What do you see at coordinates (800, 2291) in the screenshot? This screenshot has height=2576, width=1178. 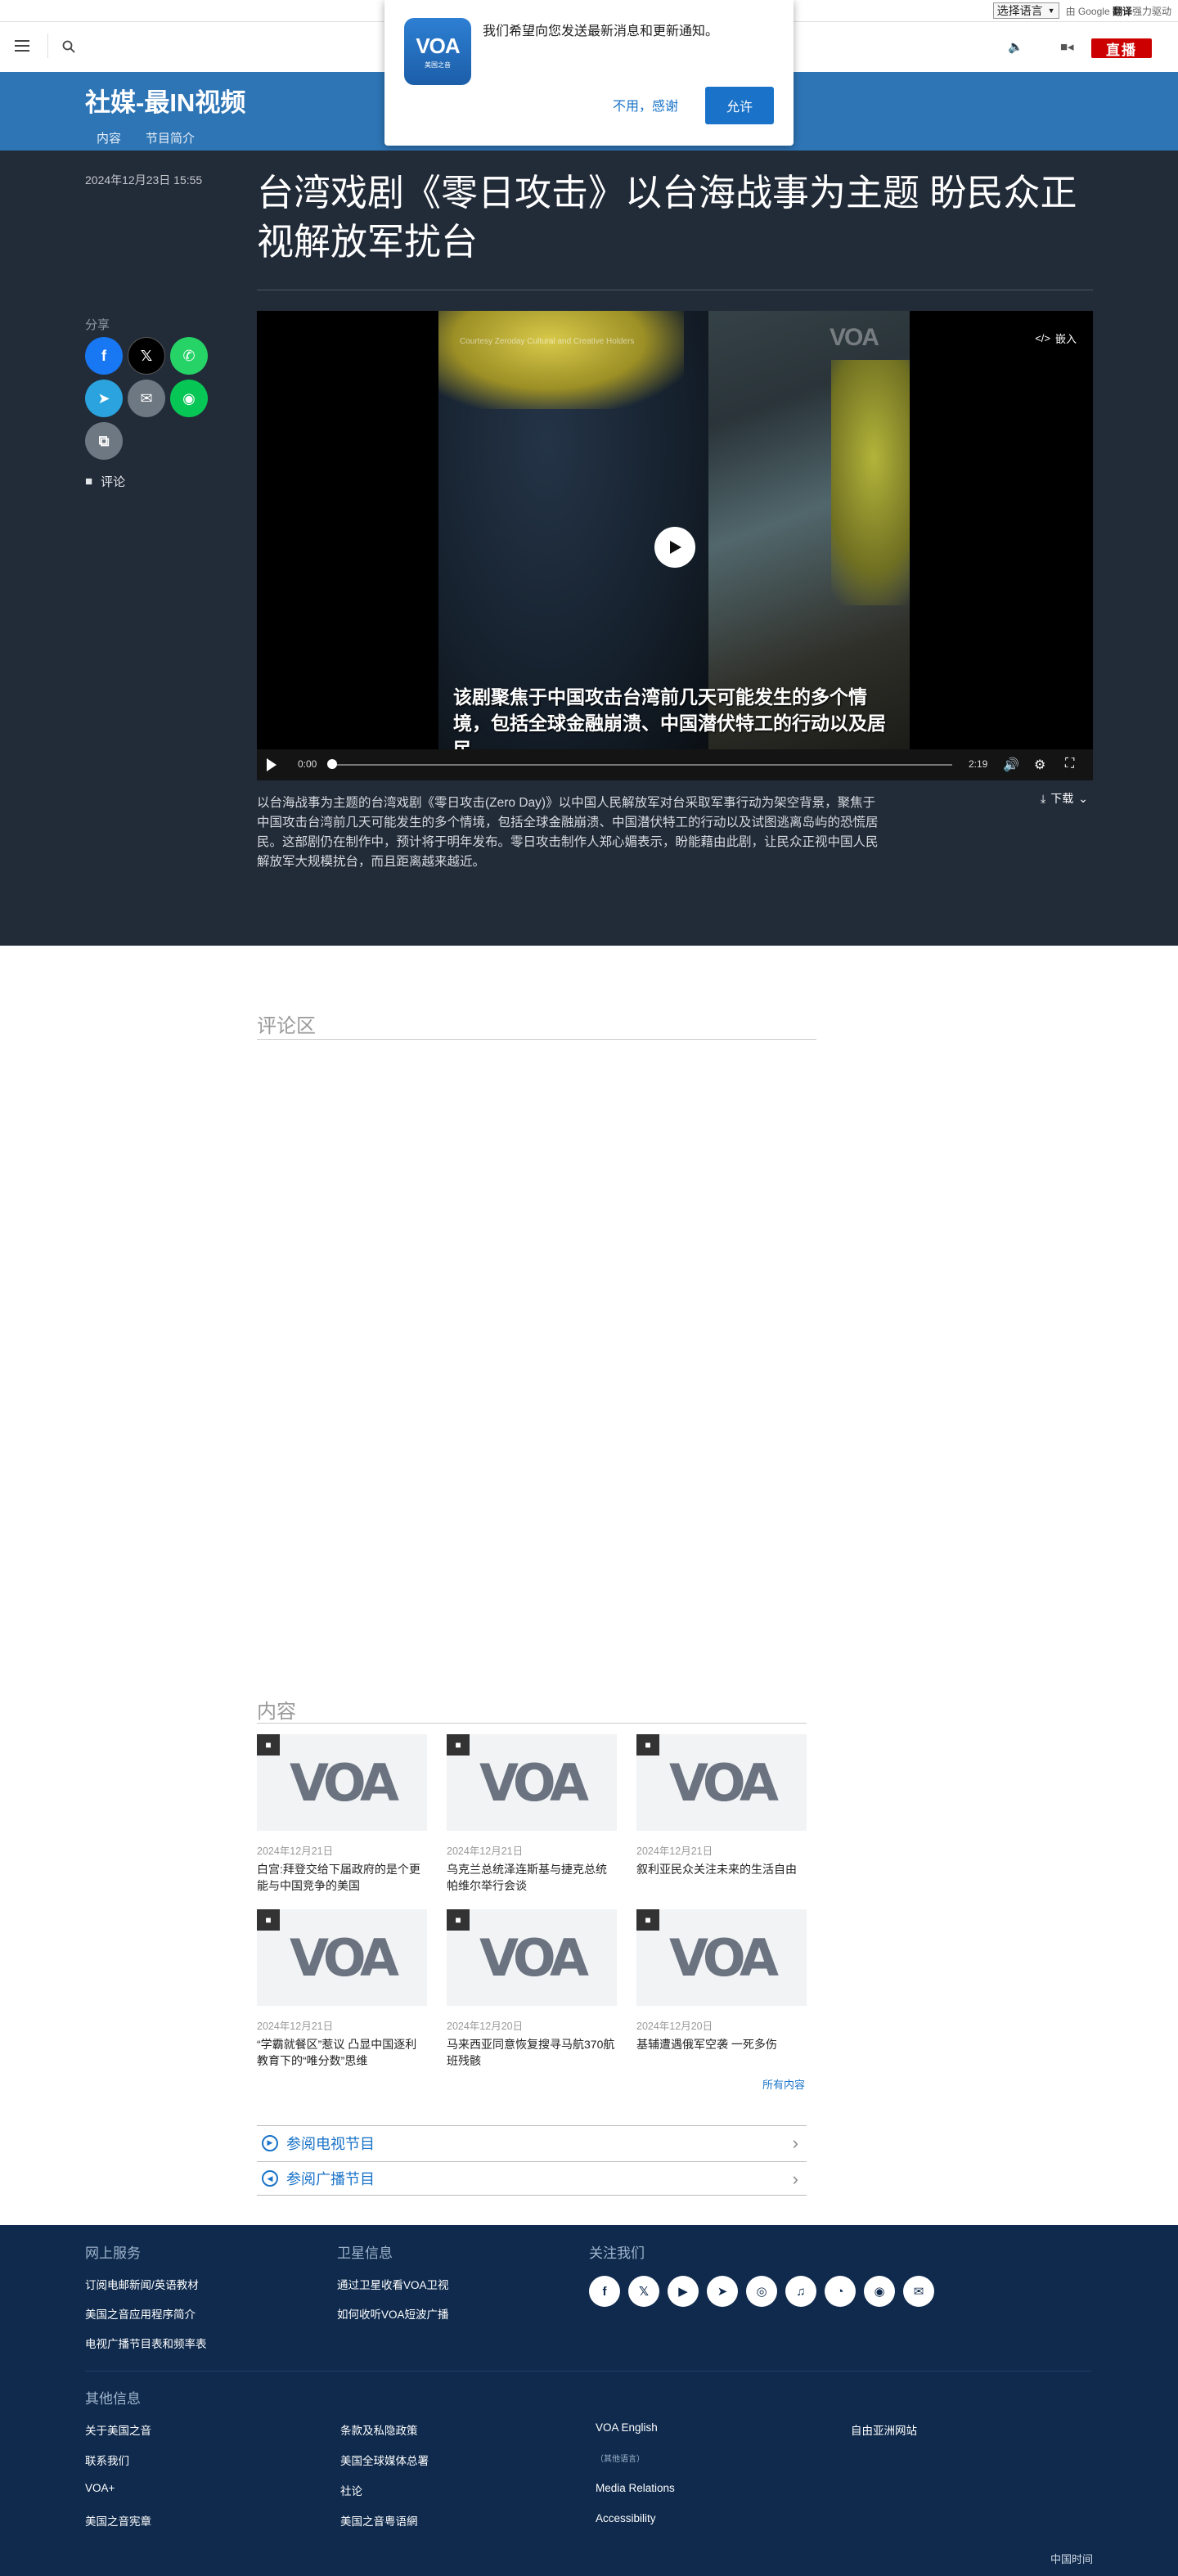 I see `podcast-icon: ♫` at bounding box center [800, 2291].